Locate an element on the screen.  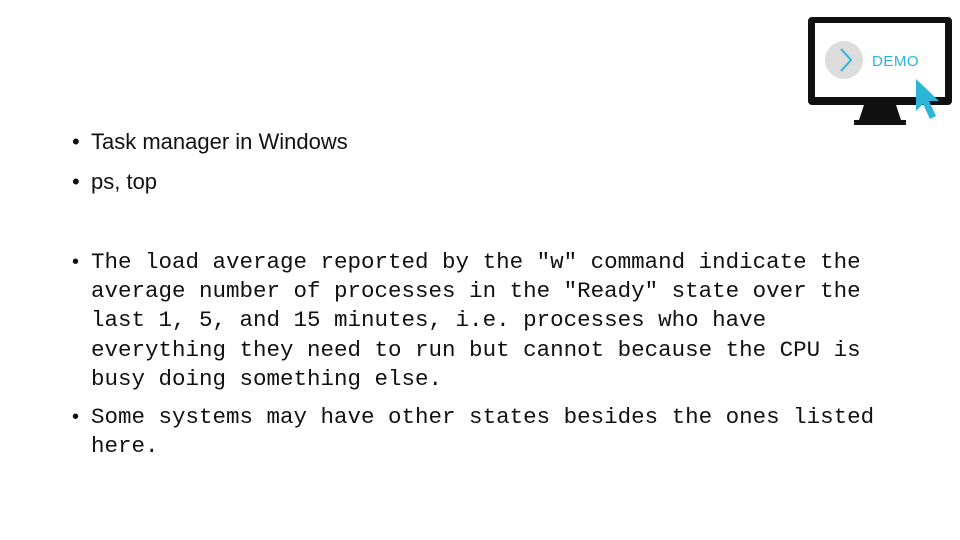
demo-label: DEMO is located at coordinates (895, 61).